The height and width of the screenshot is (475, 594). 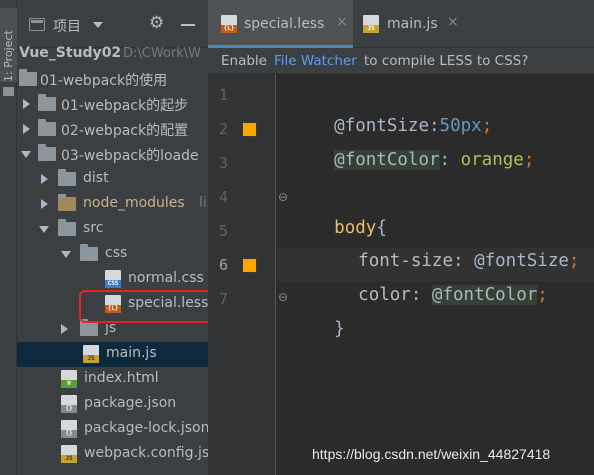 I want to click on tree-row-folder: node_modules li, so click(x=112, y=204).